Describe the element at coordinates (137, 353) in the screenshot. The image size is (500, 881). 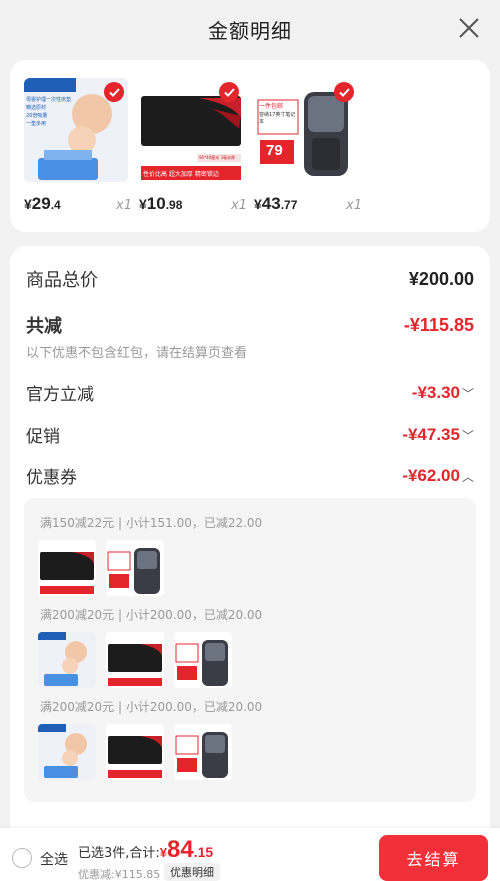
I see `discount-note: 以下优惠不包含红包，请在结算页查看` at that location.